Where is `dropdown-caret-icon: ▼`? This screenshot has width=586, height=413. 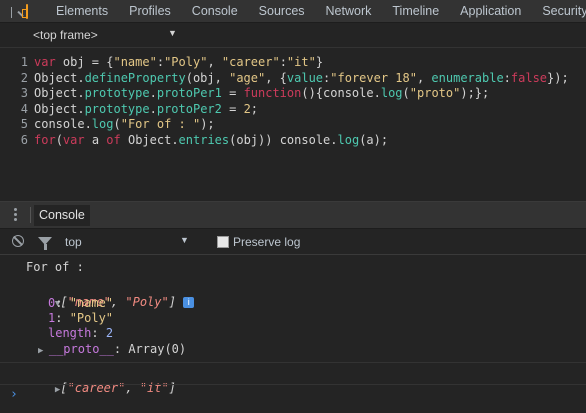
dropdown-caret-icon: ▼ is located at coordinates (172, 33).